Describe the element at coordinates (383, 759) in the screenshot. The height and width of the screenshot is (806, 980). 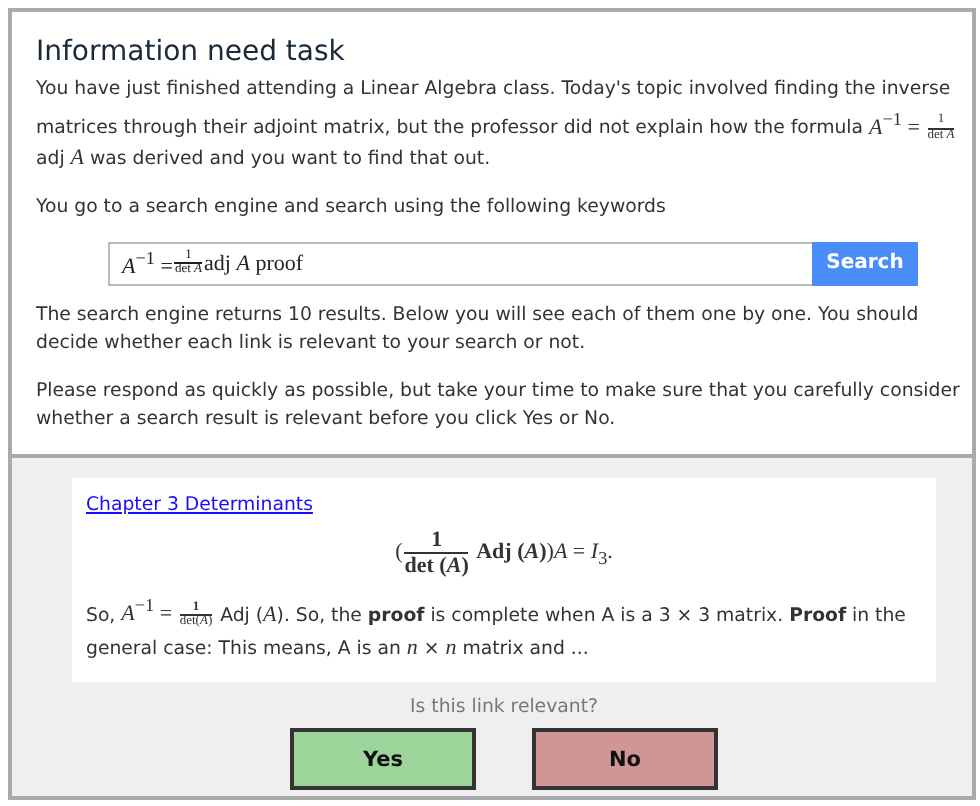
I see `yes-button: Yes` at that location.